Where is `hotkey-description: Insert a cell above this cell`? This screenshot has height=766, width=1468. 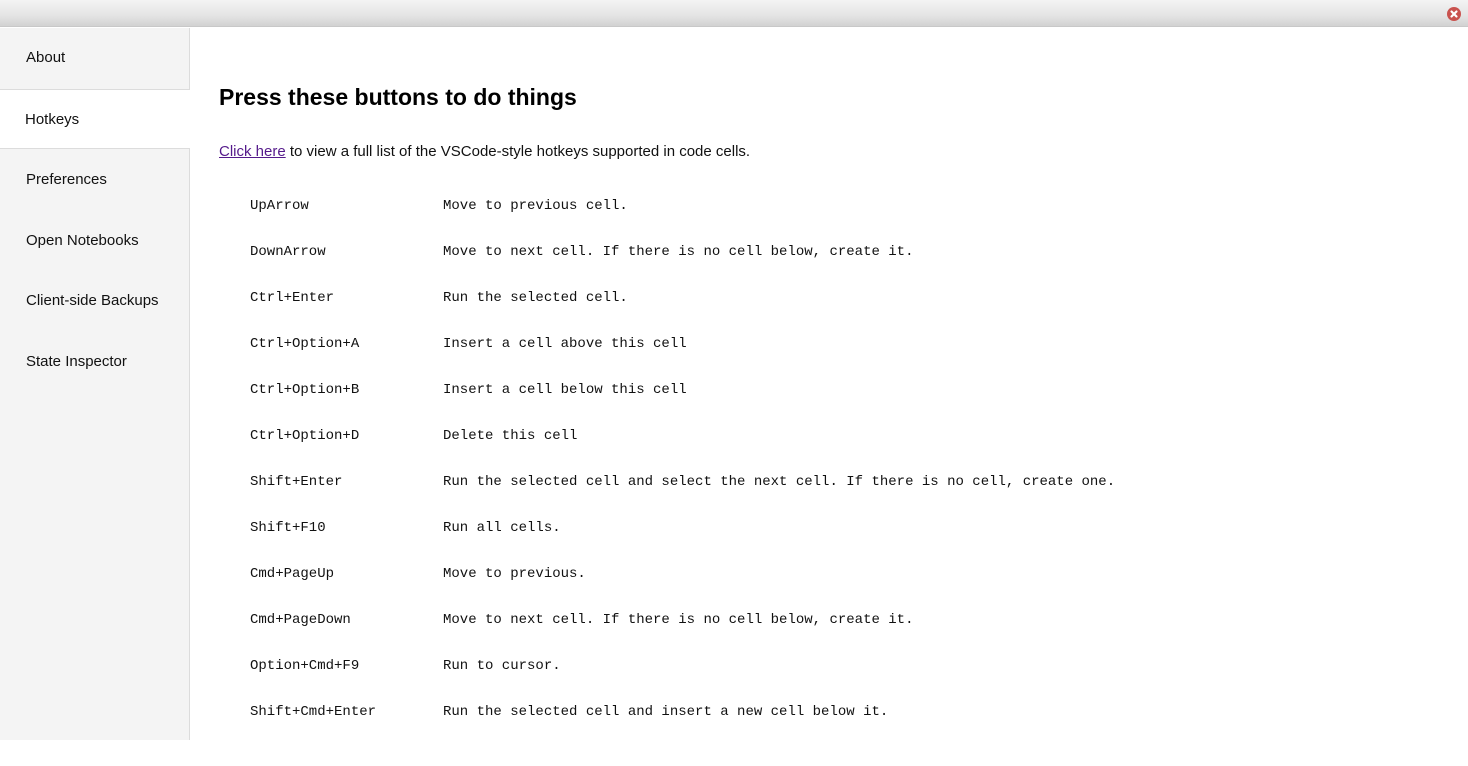 hotkey-description: Insert a cell above this cell is located at coordinates (565, 344).